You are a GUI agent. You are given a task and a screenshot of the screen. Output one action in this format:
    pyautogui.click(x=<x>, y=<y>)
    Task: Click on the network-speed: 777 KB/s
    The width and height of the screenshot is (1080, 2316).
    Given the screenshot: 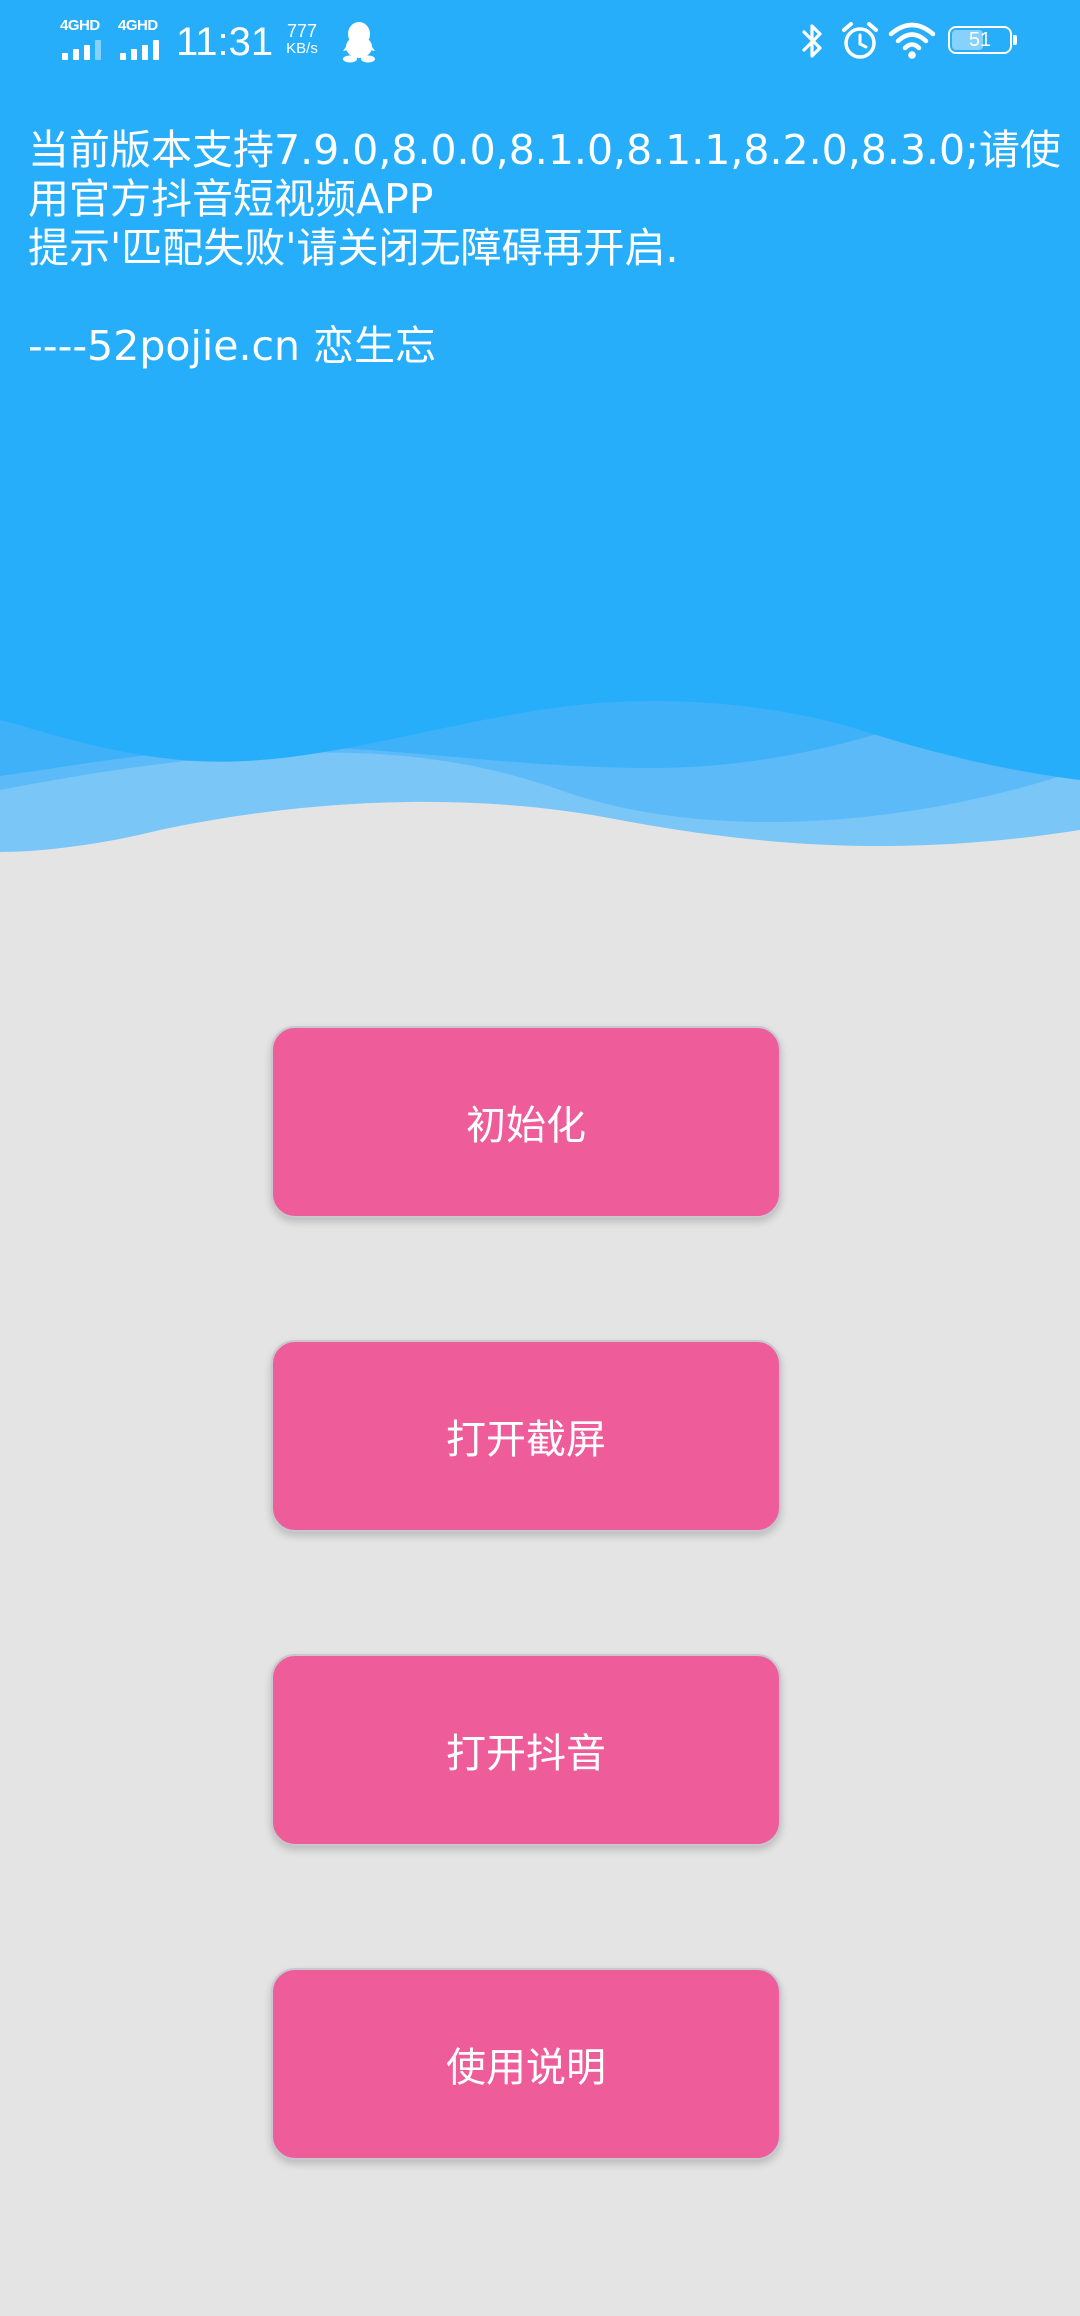 What is the action you would take?
    pyautogui.click(x=302, y=40)
    